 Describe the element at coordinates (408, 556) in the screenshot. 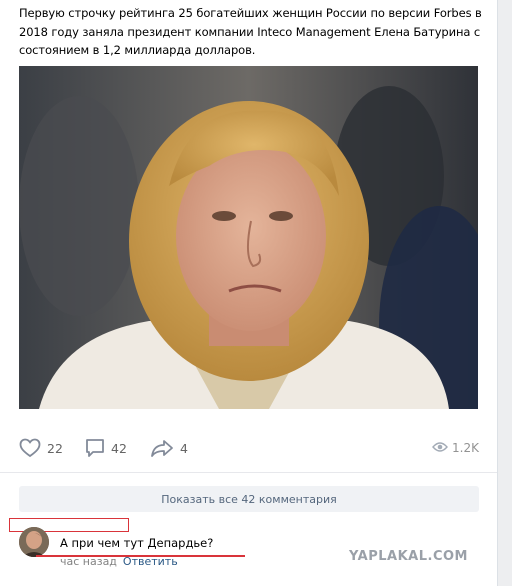

I see `watermark: YAPLAKAL.COM` at that location.